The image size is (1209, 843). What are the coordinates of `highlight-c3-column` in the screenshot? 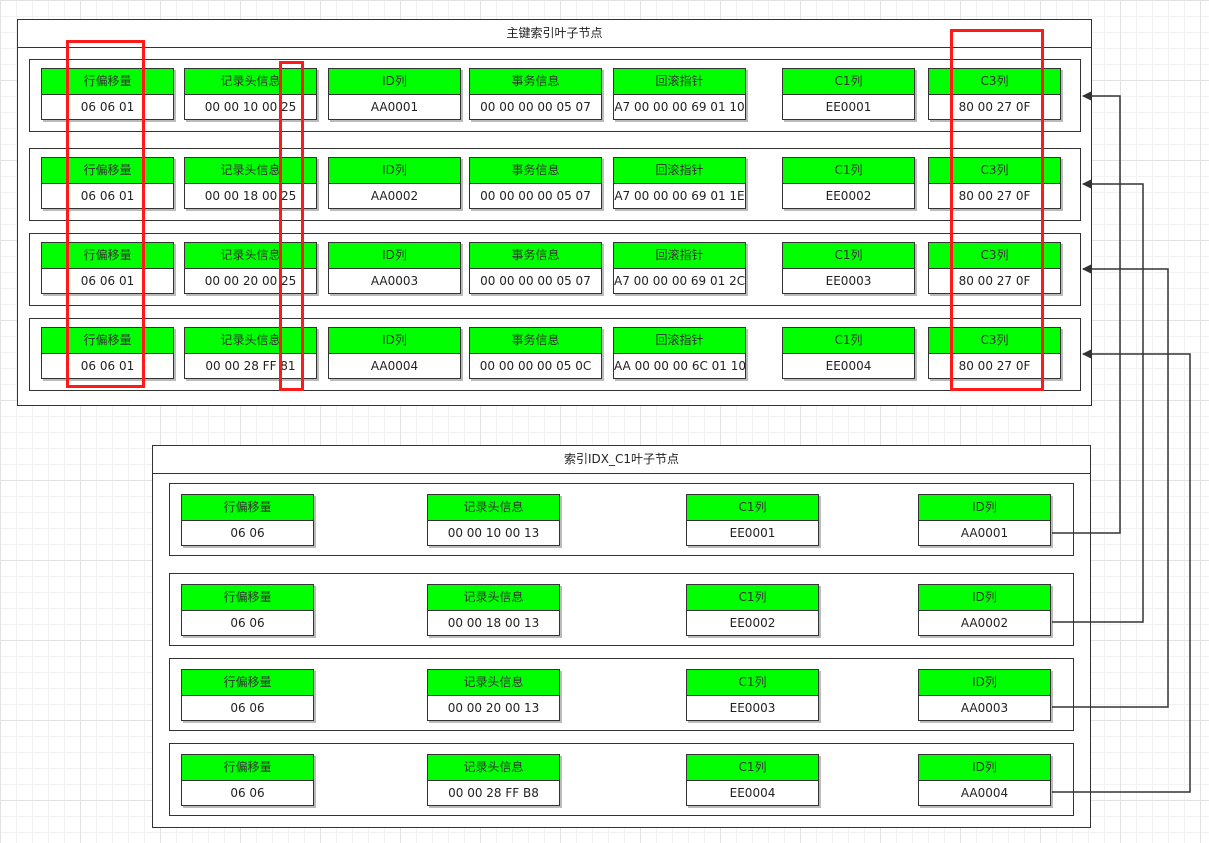 It's located at (997, 210).